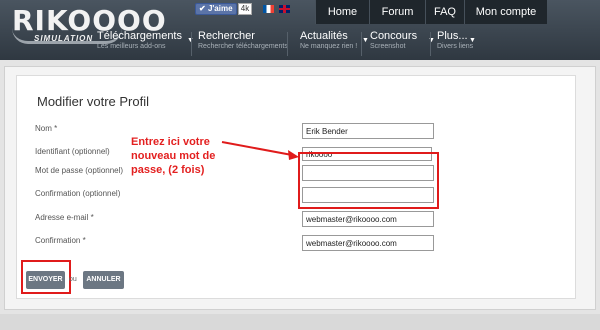  What do you see at coordinates (388, 46) in the screenshot?
I see `nav-item-subtitle: Screenshot` at bounding box center [388, 46].